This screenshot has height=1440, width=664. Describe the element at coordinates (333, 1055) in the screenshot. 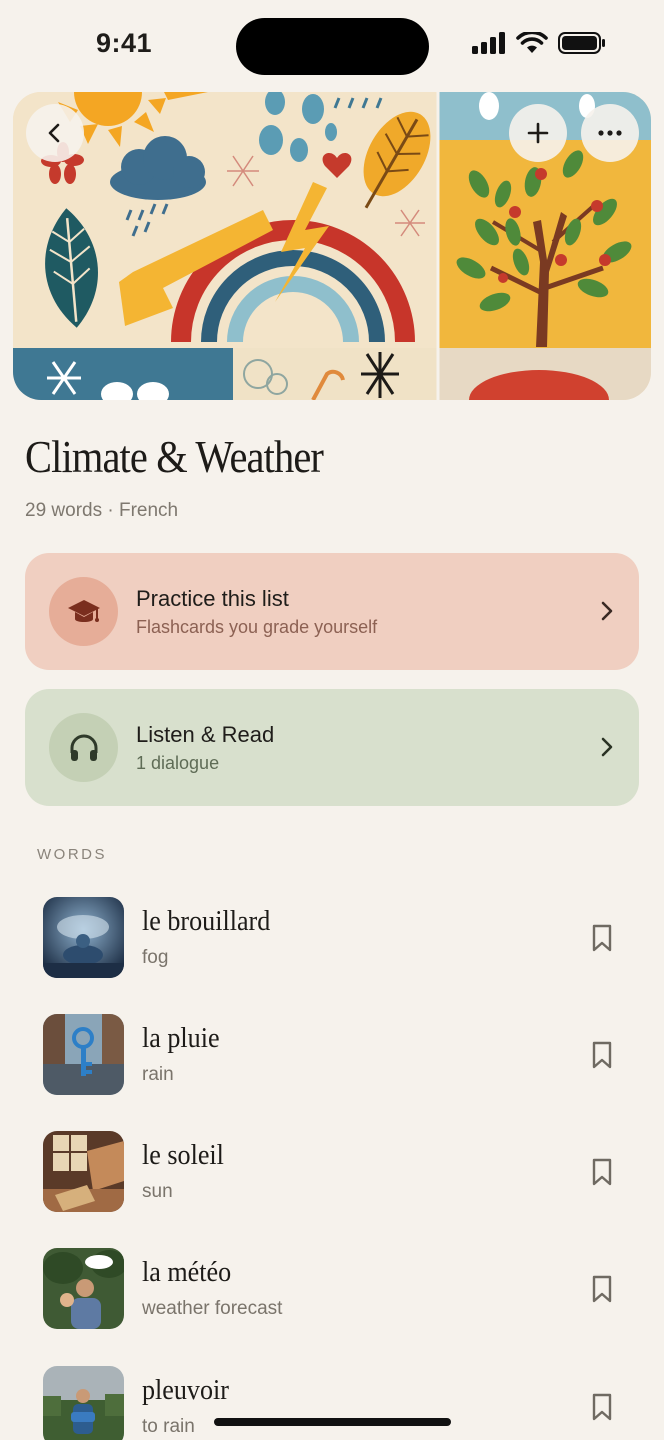

I see `word-row: la pluie rain` at that location.